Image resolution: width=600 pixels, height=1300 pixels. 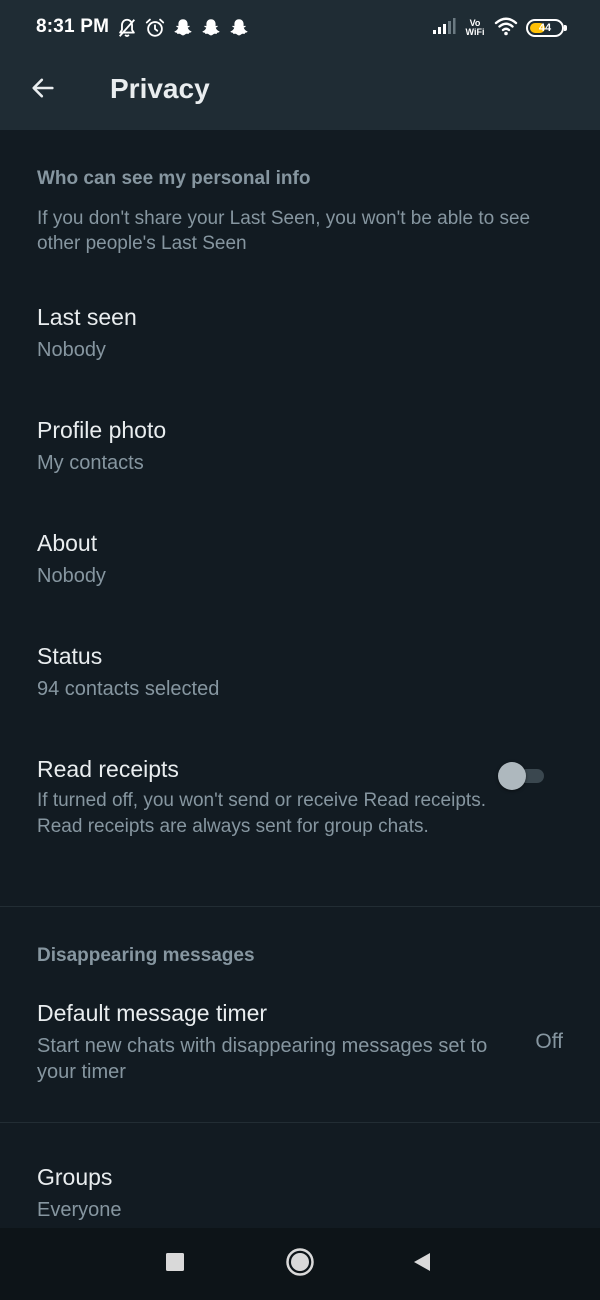 I want to click on setting-title: About, so click(x=67, y=543).